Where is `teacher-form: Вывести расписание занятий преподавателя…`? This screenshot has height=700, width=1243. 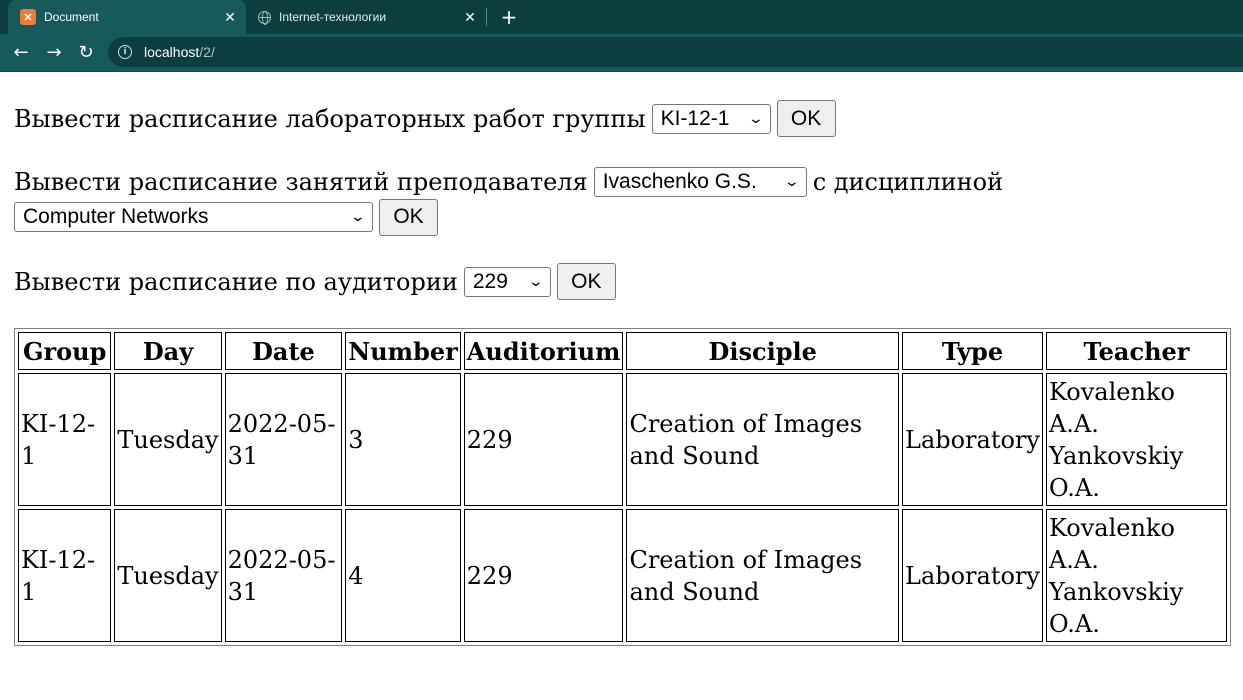 teacher-form: Вывести расписание занятий преподавателя… is located at coordinates (621, 182).